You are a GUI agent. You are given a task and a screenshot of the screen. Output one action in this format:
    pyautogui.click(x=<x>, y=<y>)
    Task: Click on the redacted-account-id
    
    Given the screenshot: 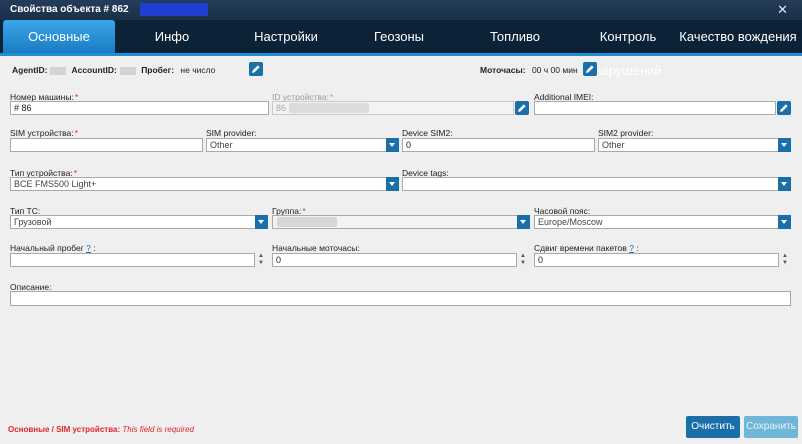 What is the action you would take?
    pyautogui.click(x=127, y=70)
    